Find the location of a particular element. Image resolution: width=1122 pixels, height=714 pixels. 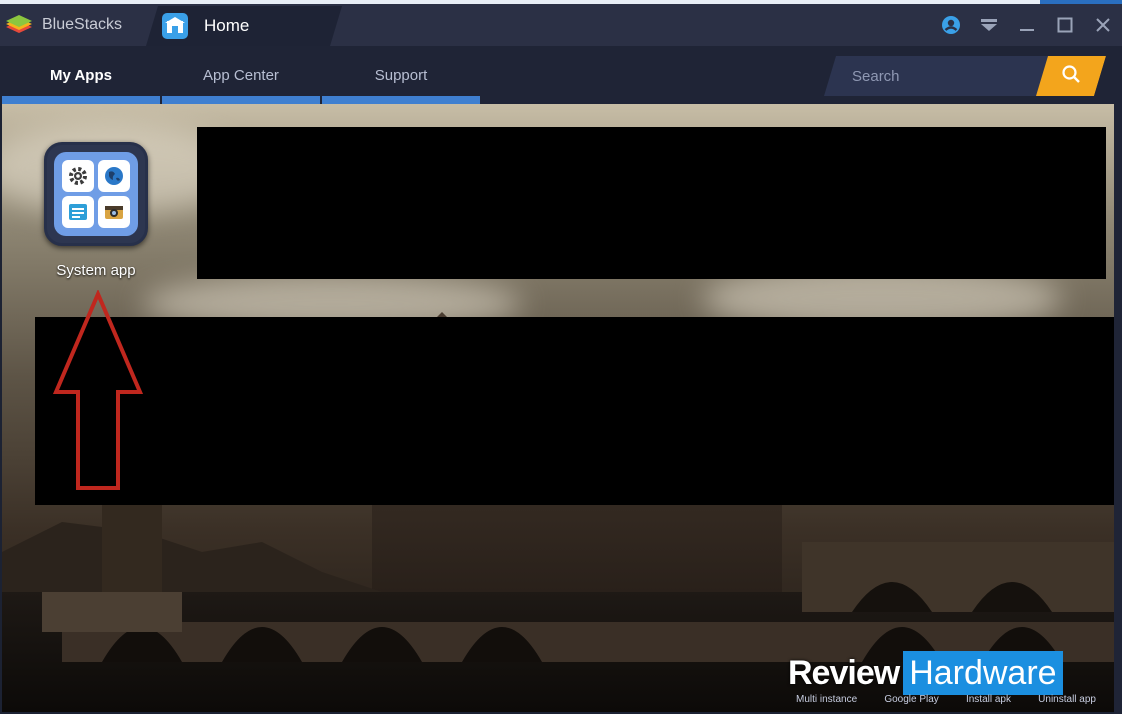

gear-icon is located at coordinates (78, 176).